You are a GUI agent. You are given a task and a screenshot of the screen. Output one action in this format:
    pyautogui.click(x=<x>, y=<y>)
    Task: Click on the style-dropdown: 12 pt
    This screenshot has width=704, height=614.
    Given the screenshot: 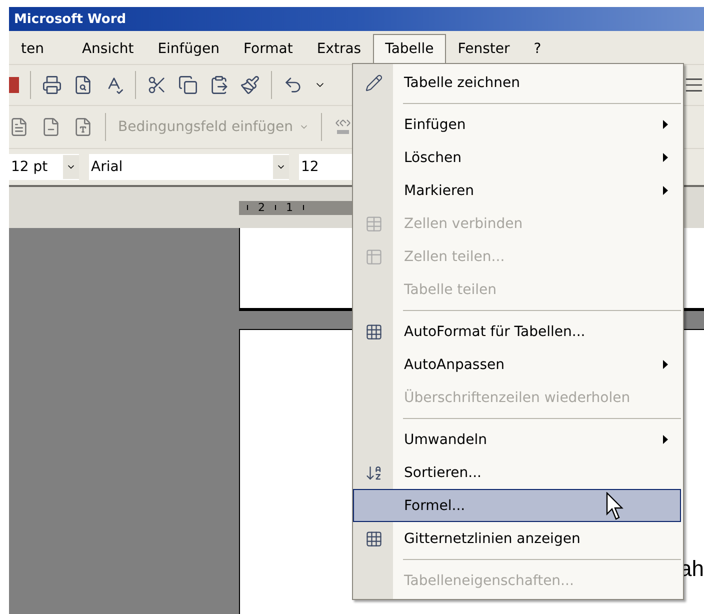 What is the action you would take?
    pyautogui.click(x=44, y=167)
    